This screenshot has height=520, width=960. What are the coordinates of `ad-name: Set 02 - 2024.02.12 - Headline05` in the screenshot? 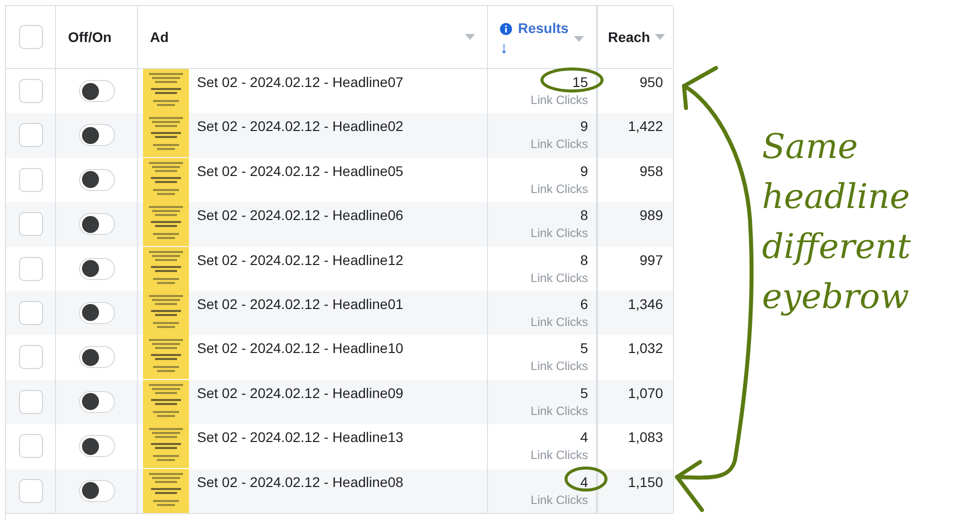 It's located at (300, 170).